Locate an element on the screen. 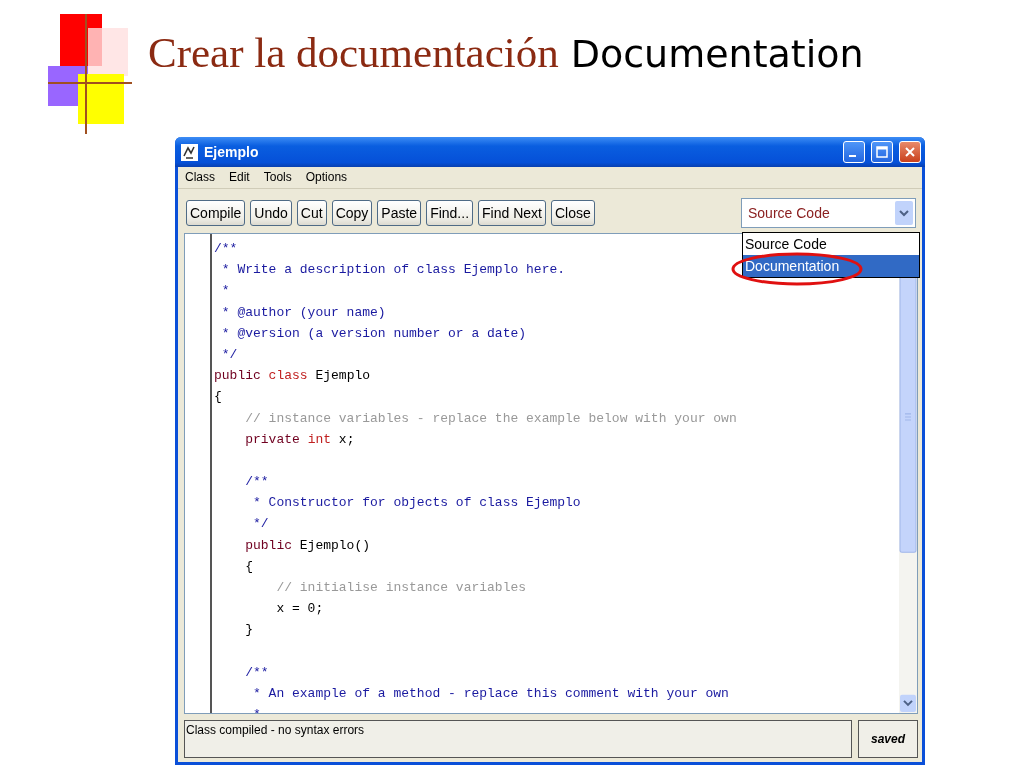  close-button is located at coordinates (910, 152).